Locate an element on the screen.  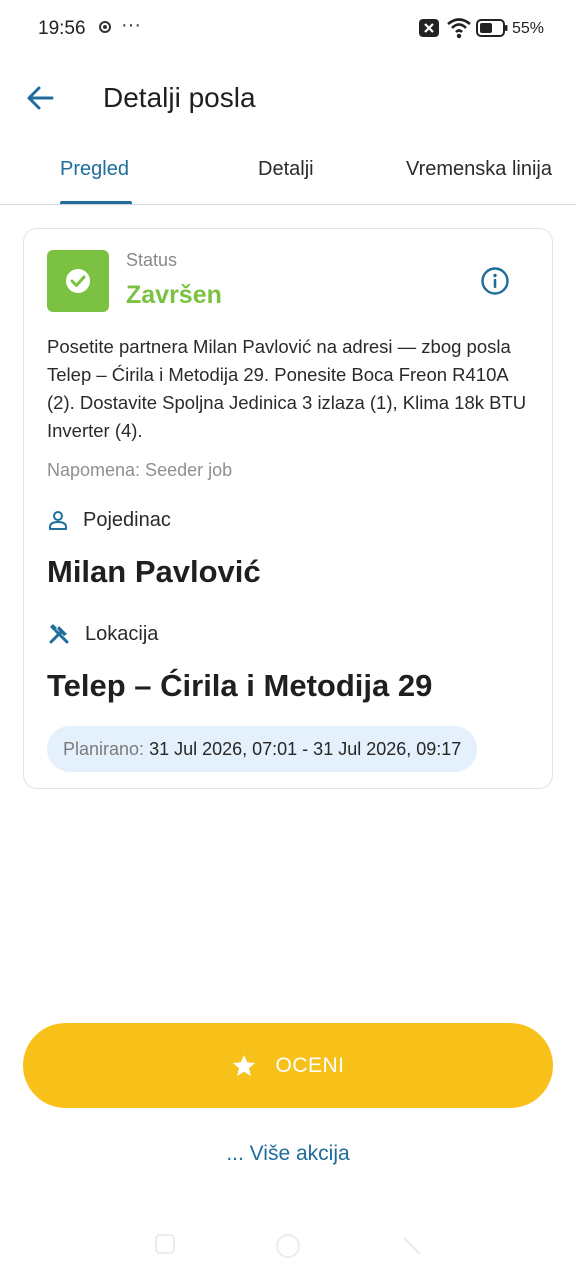
person-section-header: Pojedinac is located at coordinates (109, 520).